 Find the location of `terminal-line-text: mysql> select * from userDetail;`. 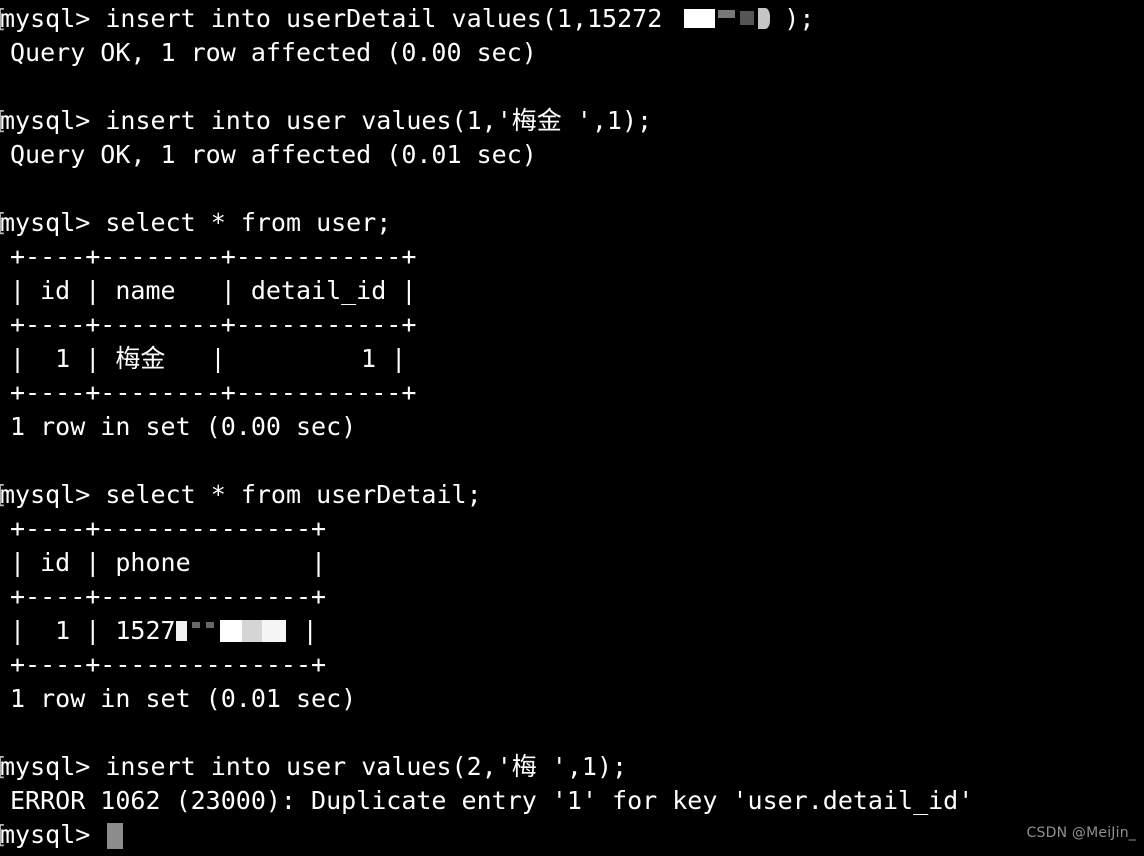

terminal-line-text: mysql> select * from userDetail; is located at coordinates (241, 494).